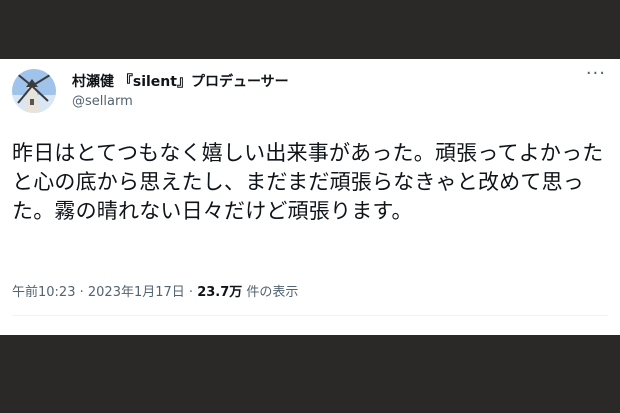  I want to click on avatar-image, so click(34, 91).